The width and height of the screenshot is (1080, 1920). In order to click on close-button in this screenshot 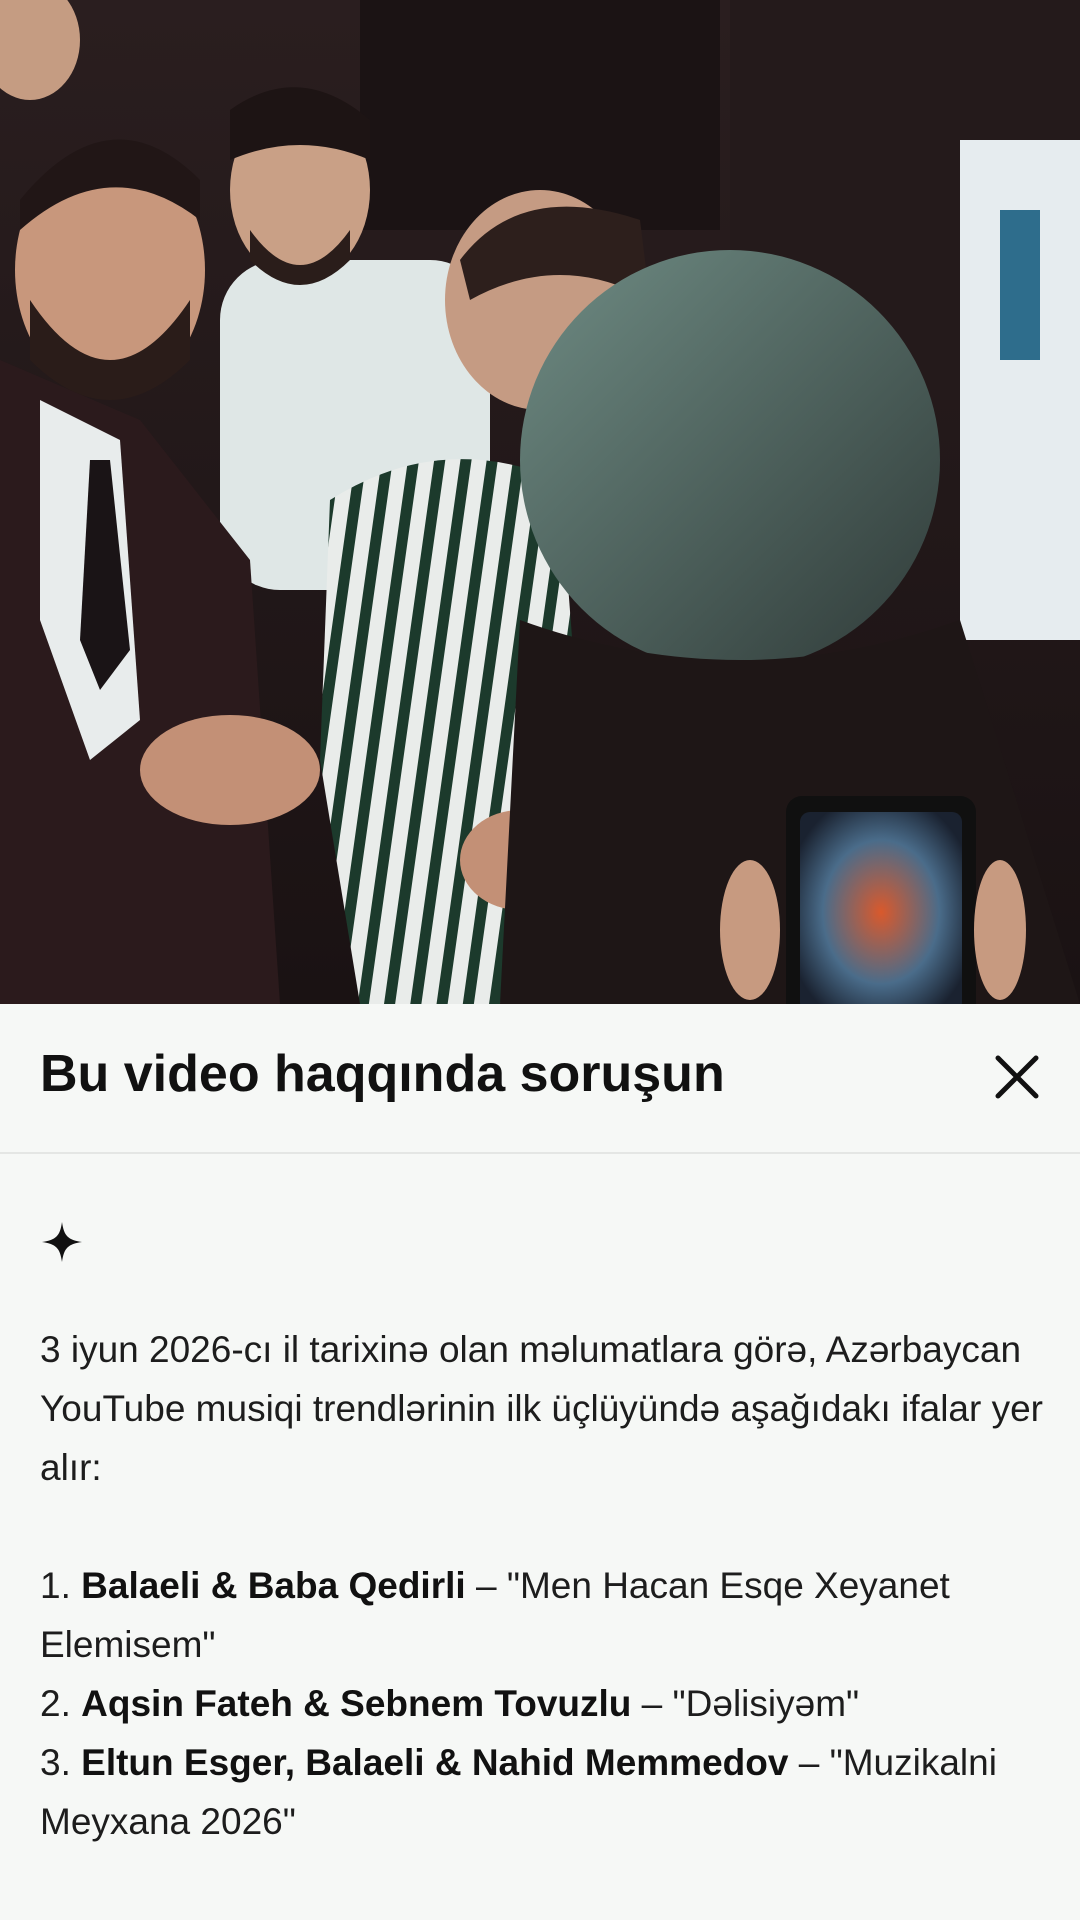, I will do `click(1017, 1077)`.